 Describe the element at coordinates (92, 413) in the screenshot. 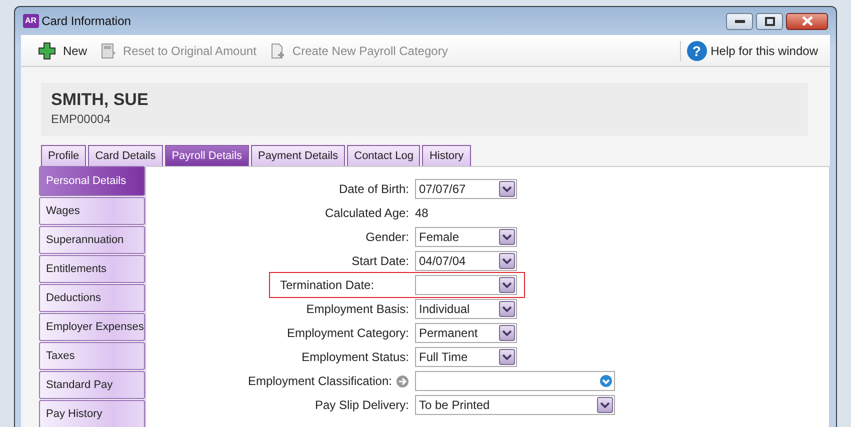

I see `sidebar-item: Pay History` at that location.